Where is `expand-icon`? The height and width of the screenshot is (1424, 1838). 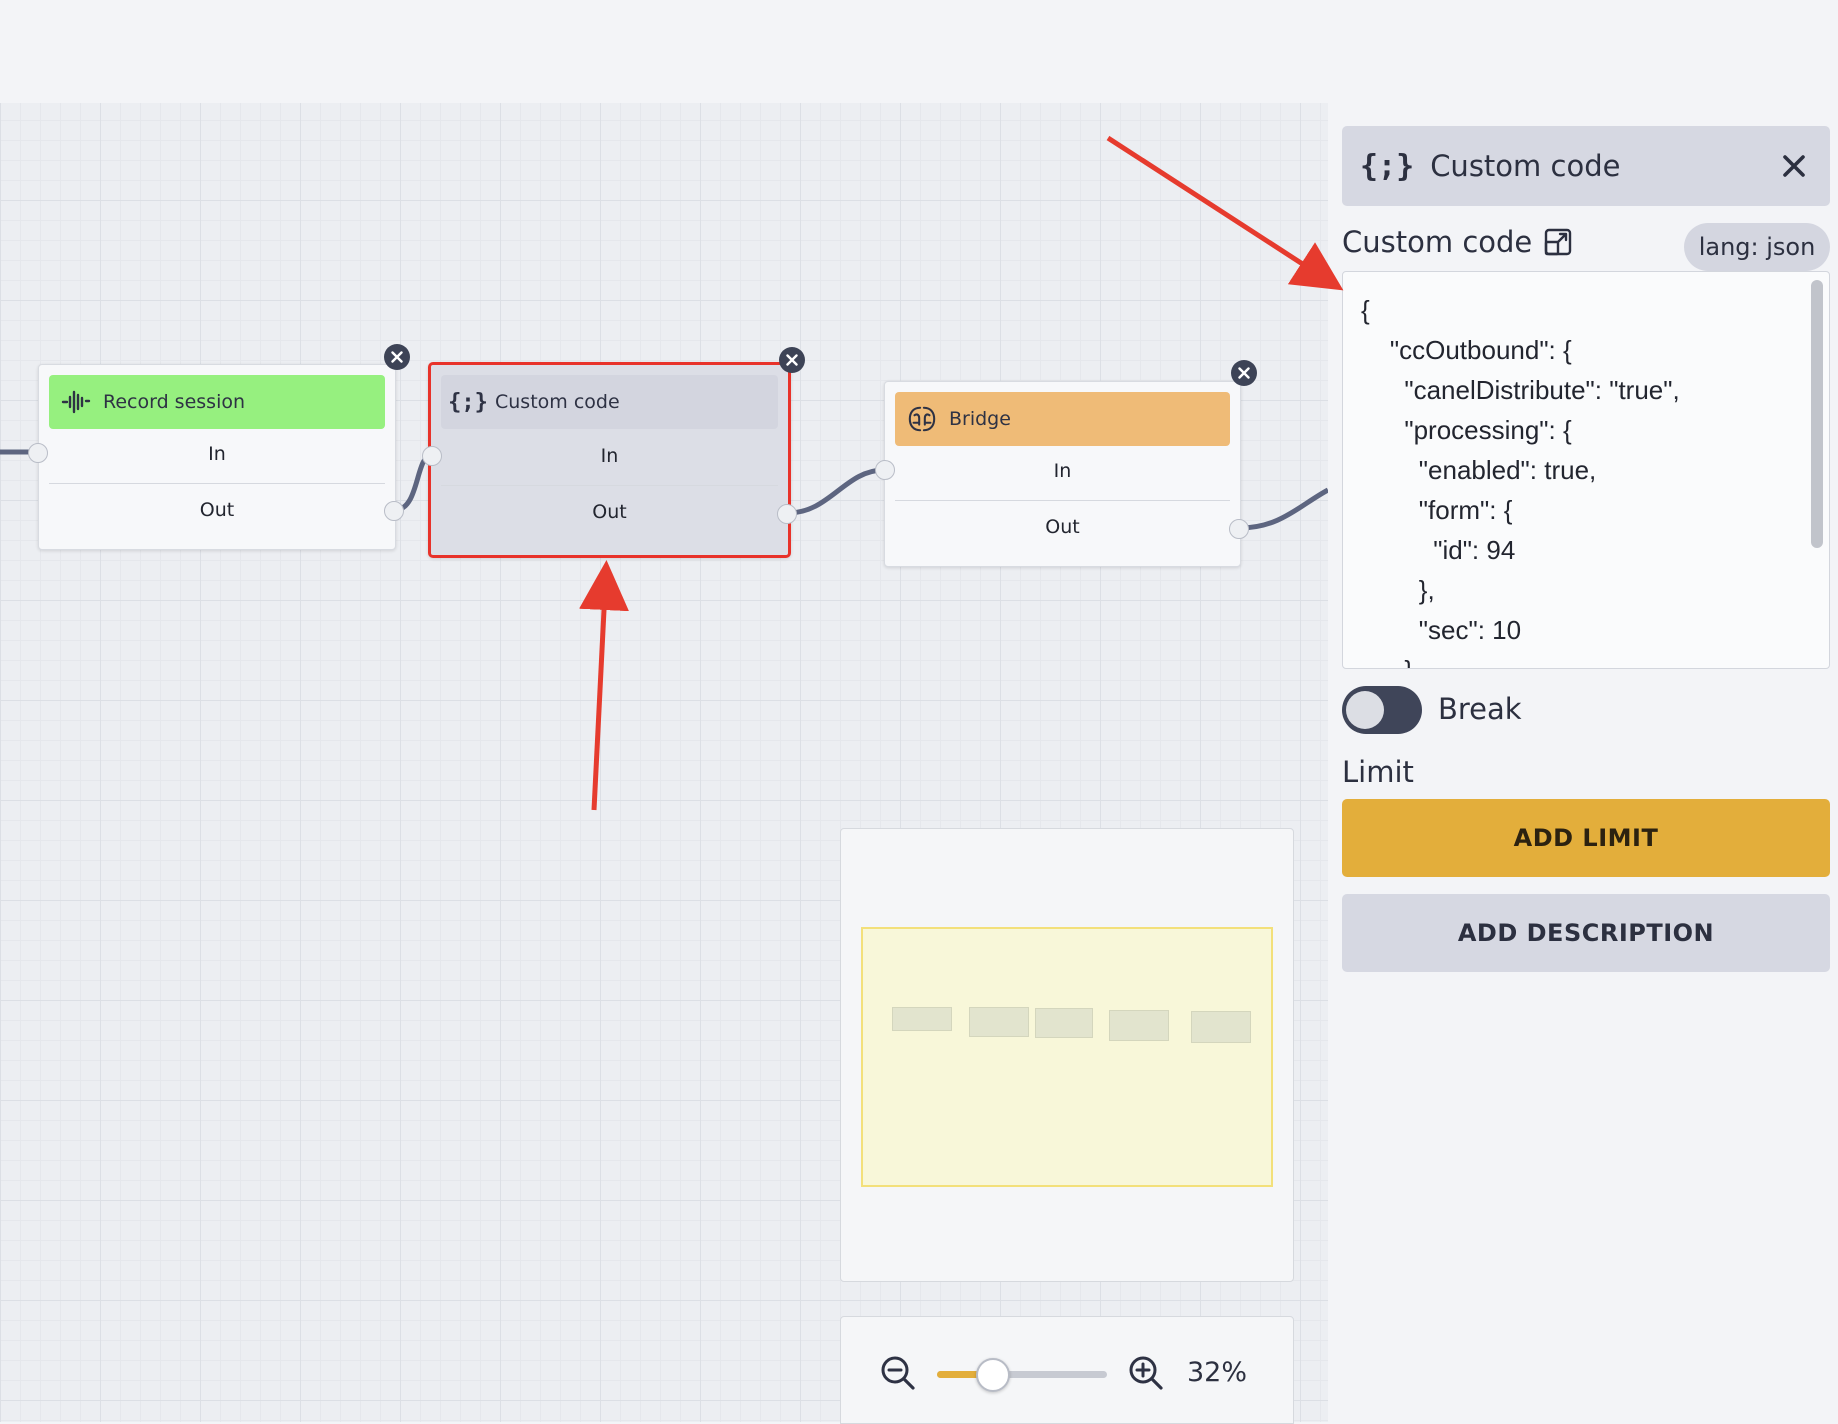 expand-icon is located at coordinates (1558, 242).